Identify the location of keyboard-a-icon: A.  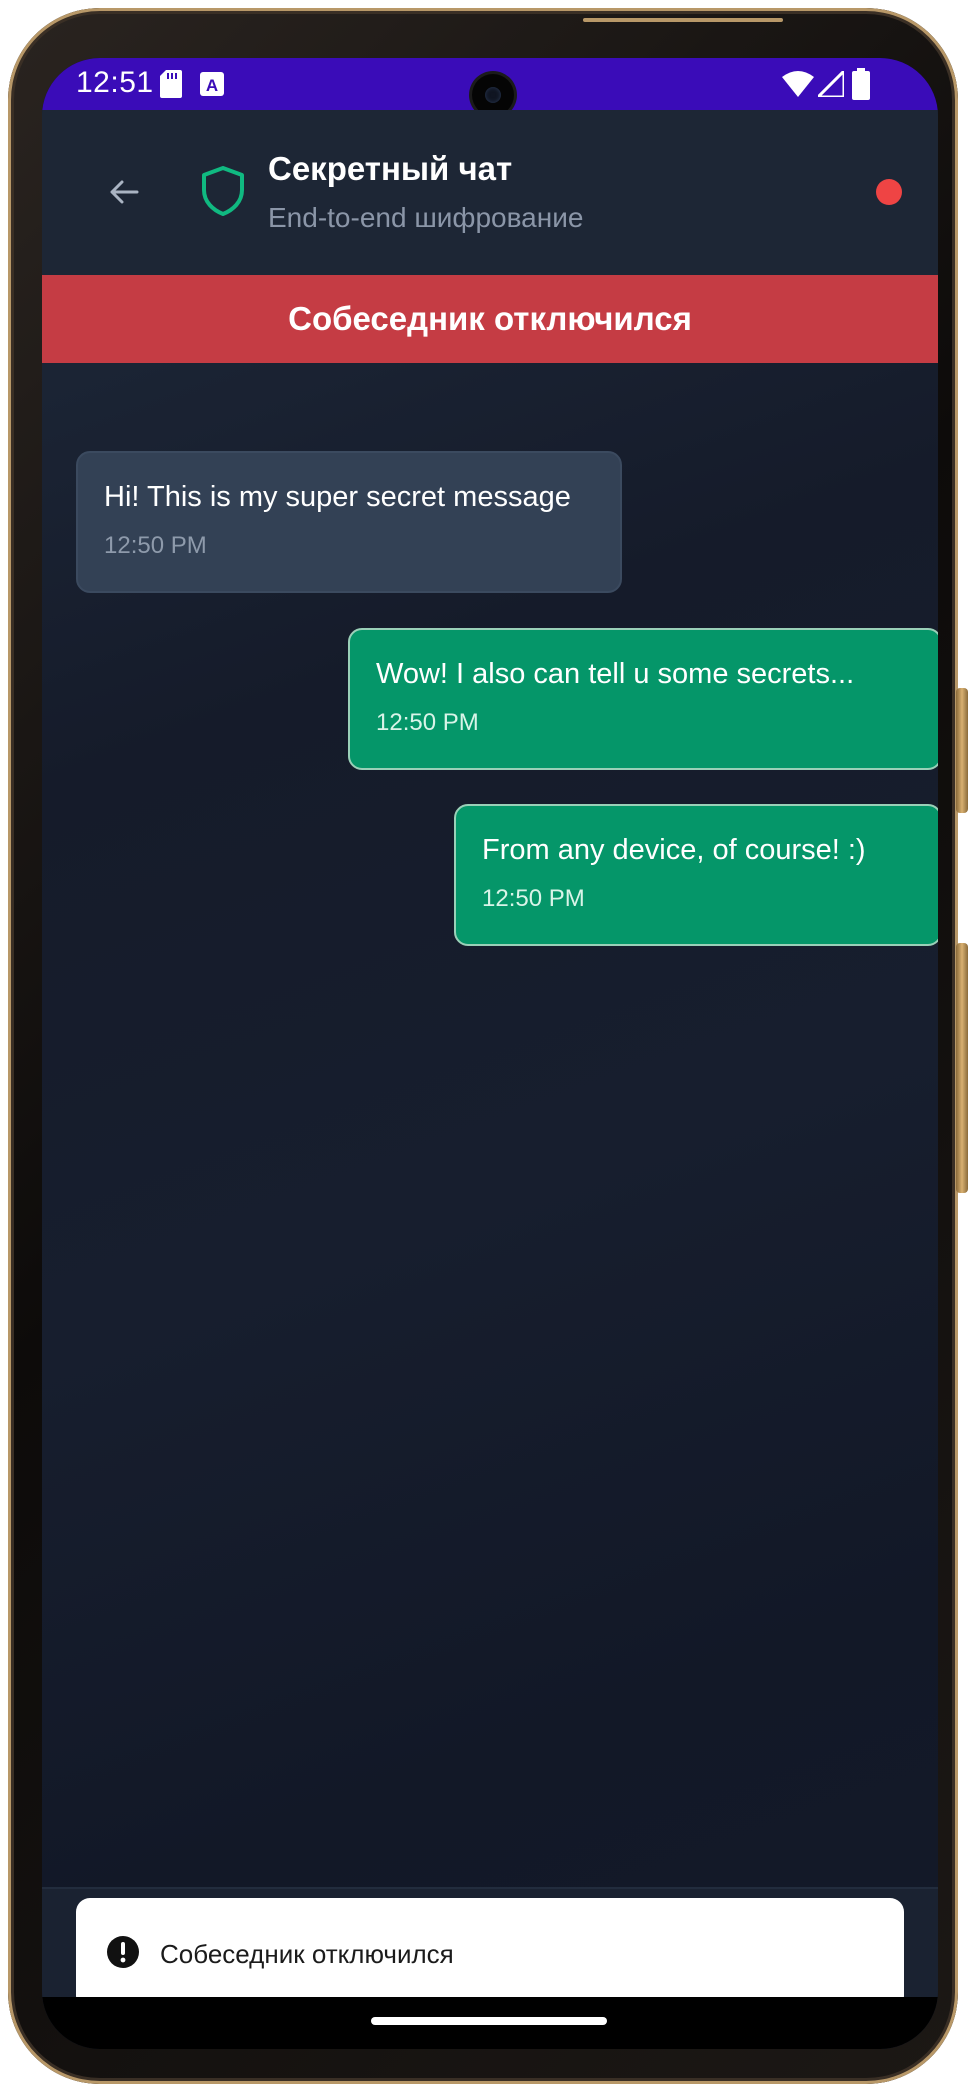
(212, 86).